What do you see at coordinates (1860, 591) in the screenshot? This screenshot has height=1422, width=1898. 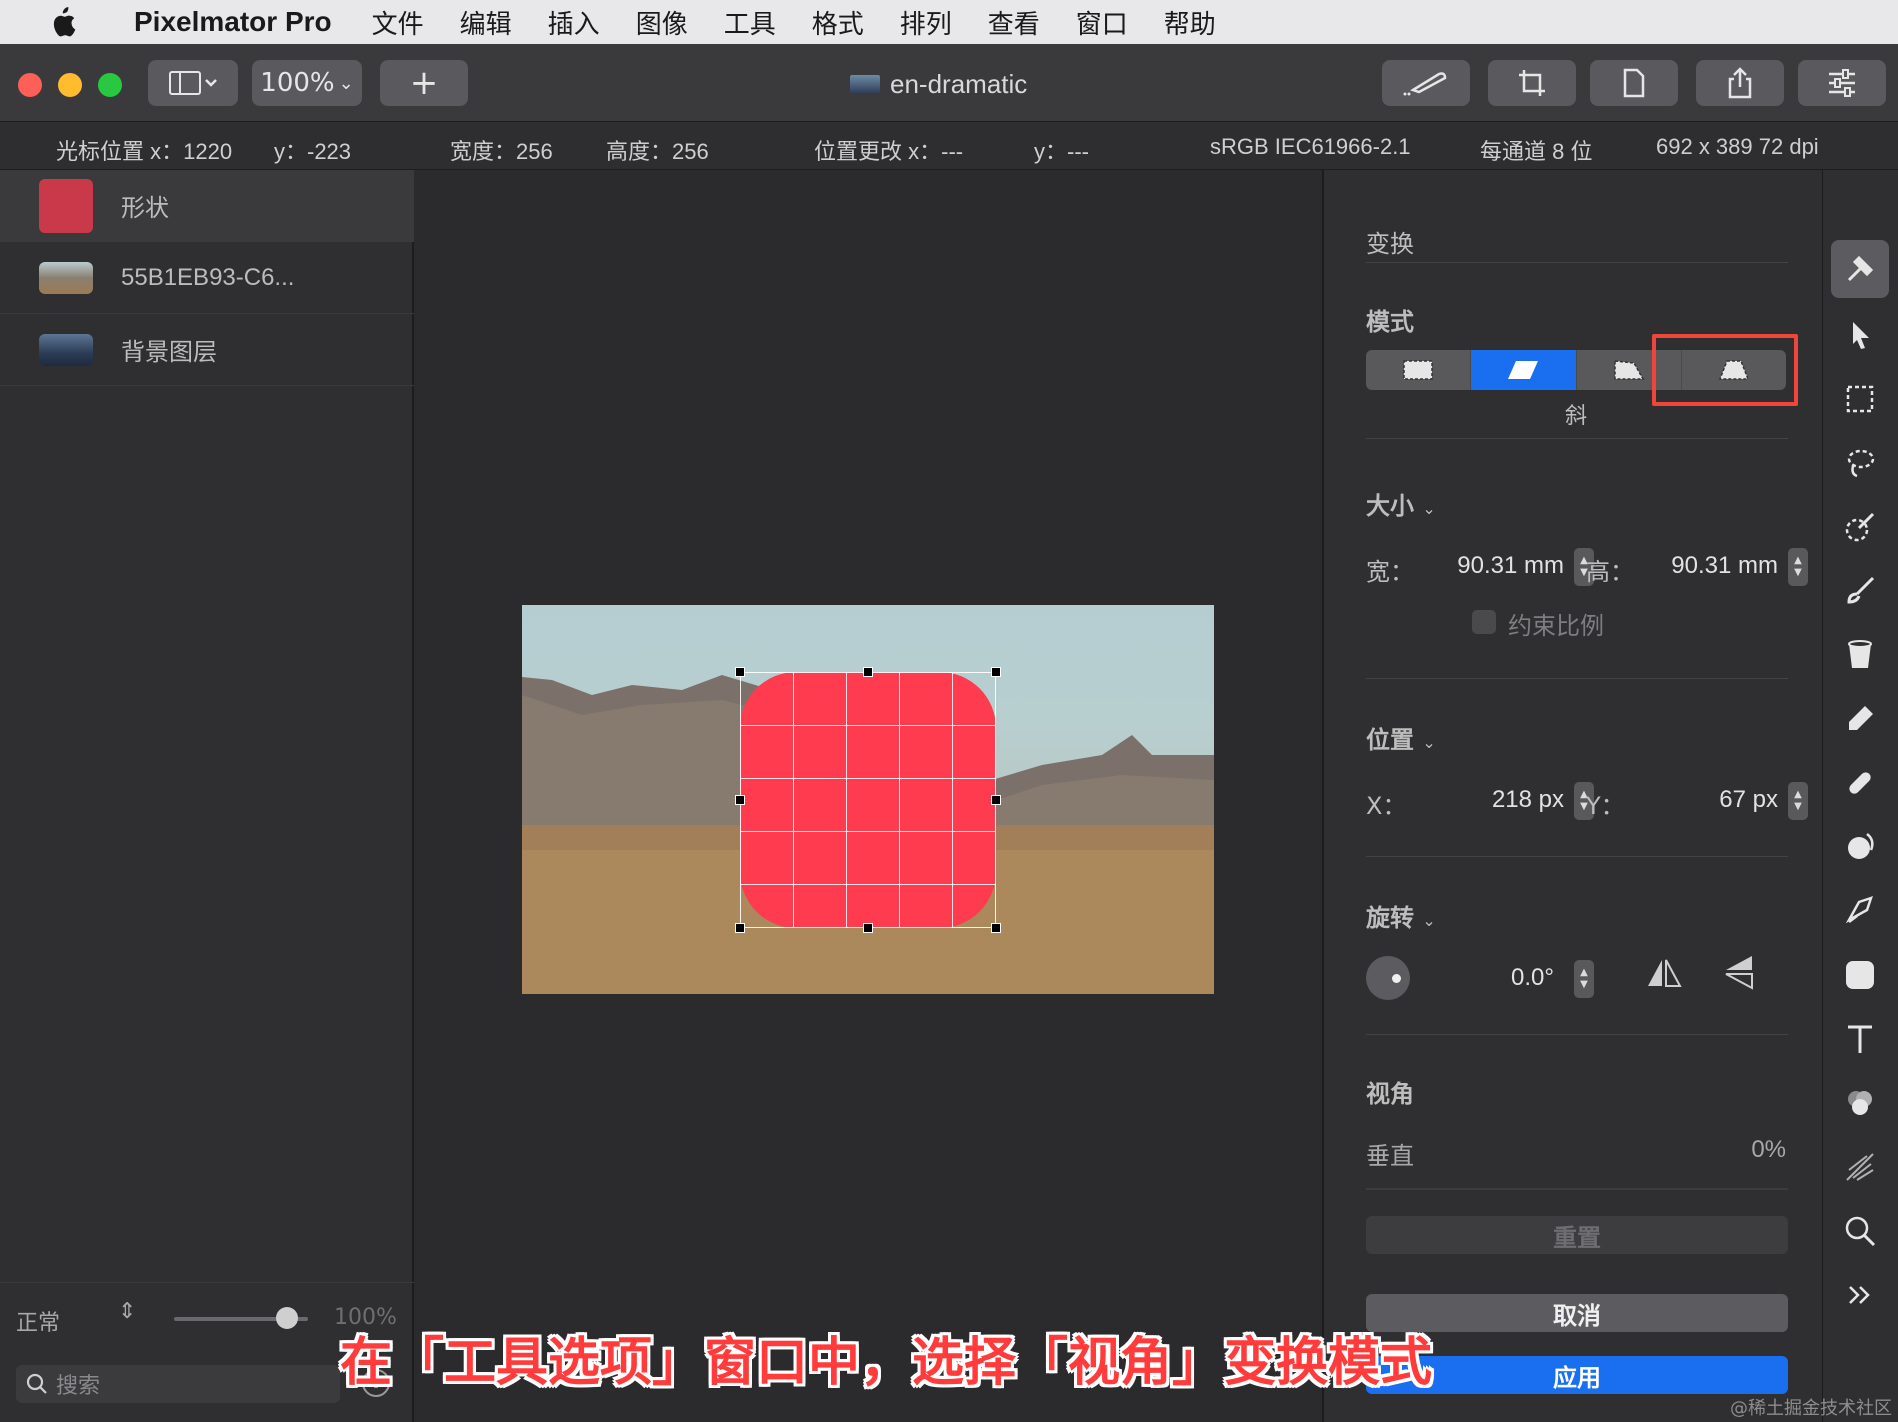 I see `paint-tool-button` at bounding box center [1860, 591].